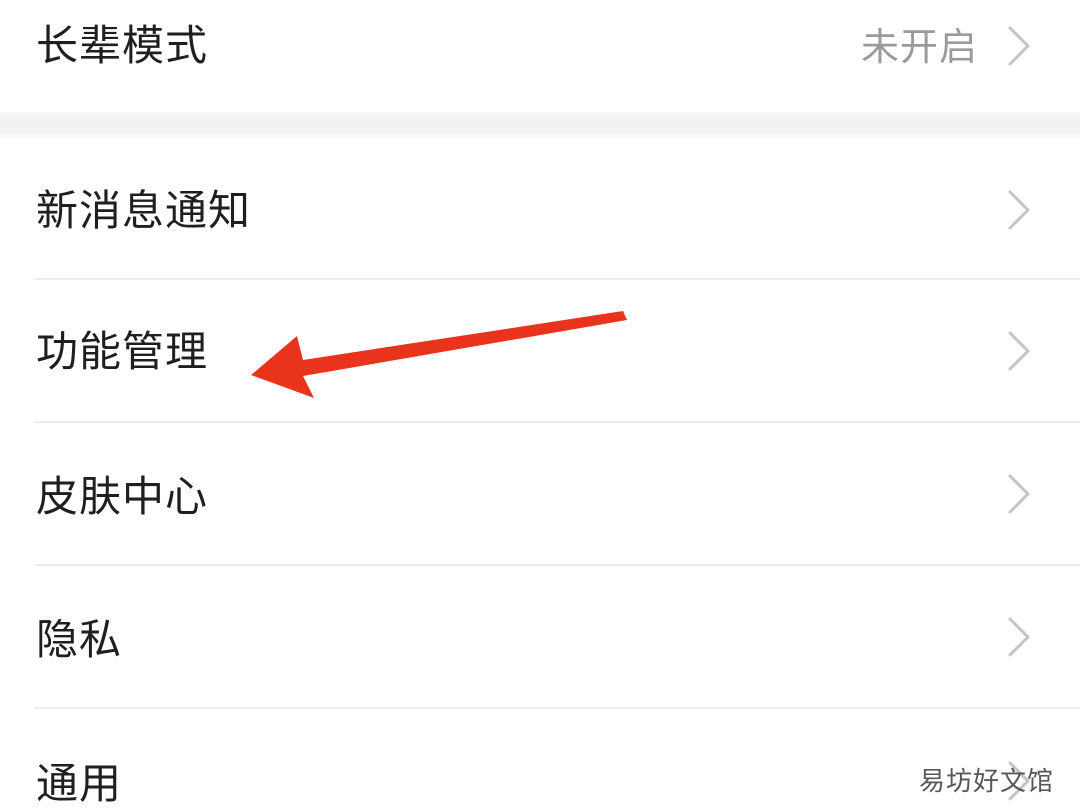 The width and height of the screenshot is (1080, 810). I want to click on settings-item-label: 长辈模式, so click(122, 45).